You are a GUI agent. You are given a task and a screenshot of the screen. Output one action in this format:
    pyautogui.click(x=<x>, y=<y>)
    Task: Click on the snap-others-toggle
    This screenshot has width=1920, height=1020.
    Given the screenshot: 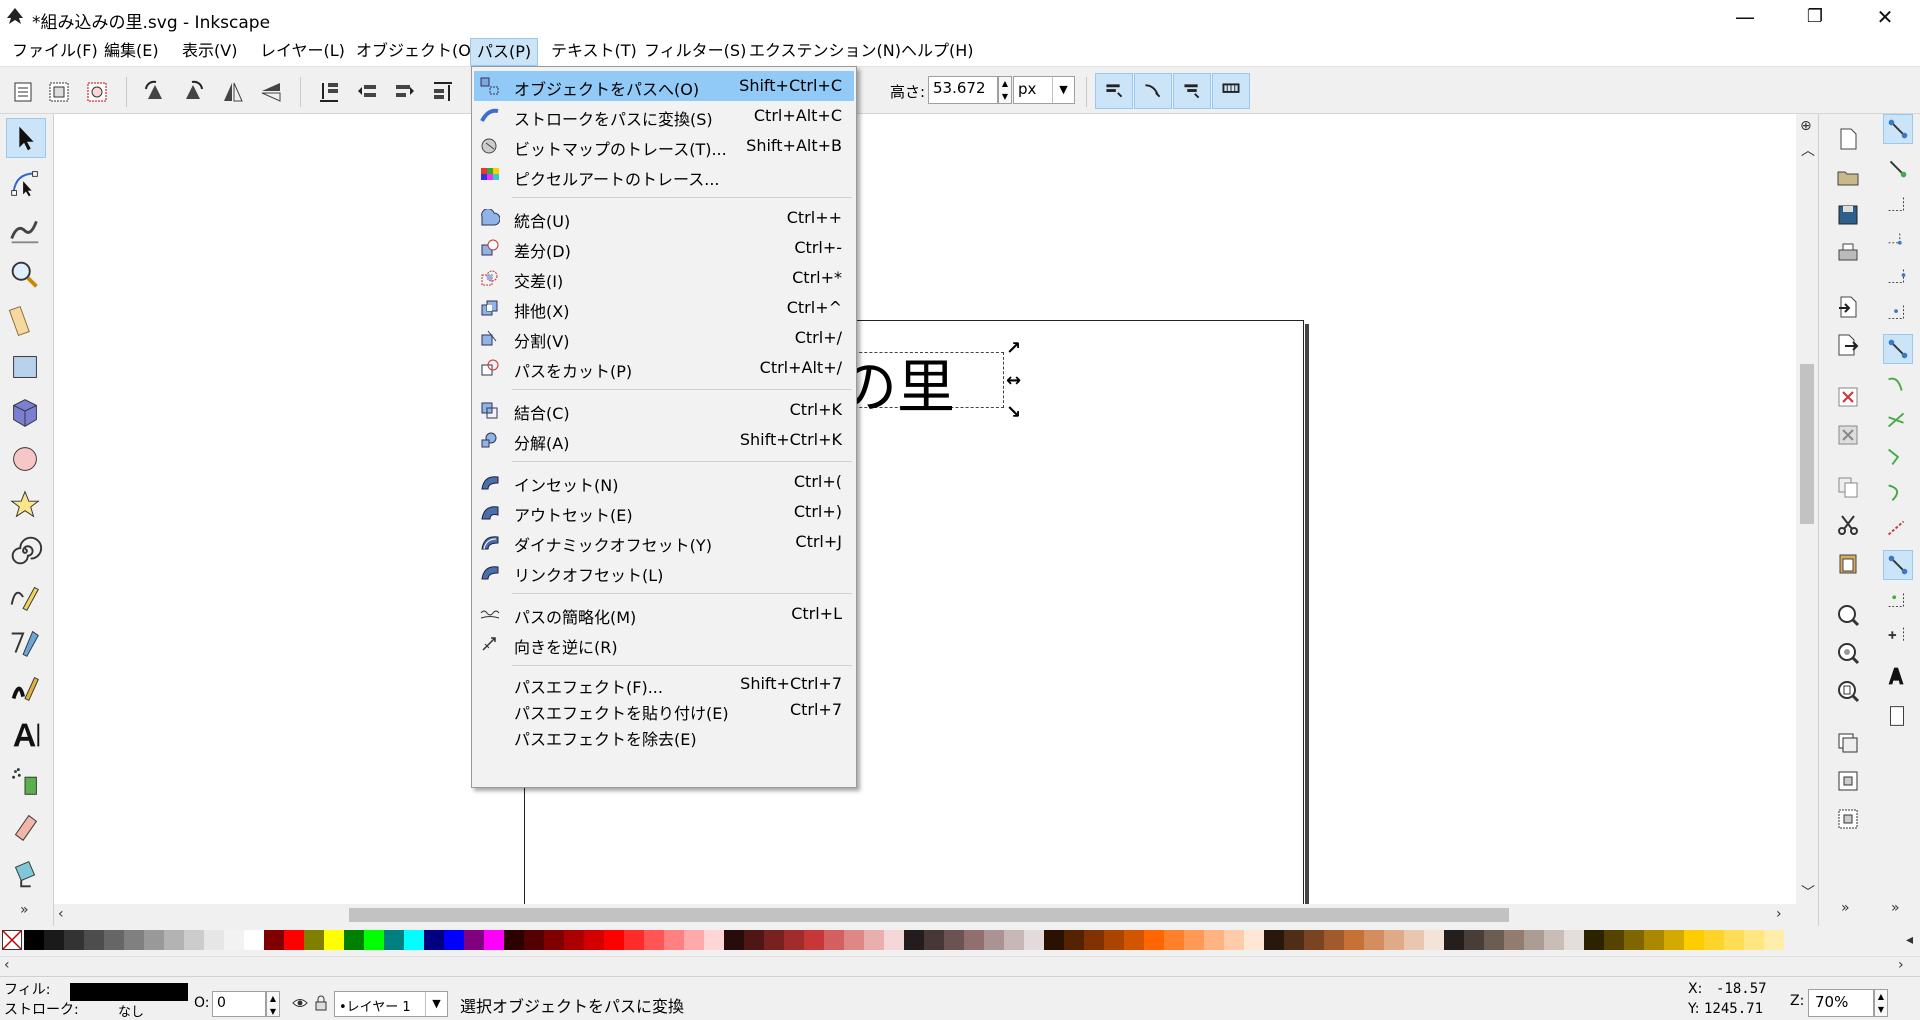 What is the action you would take?
    pyautogui.click(x=1898, y=565)
    